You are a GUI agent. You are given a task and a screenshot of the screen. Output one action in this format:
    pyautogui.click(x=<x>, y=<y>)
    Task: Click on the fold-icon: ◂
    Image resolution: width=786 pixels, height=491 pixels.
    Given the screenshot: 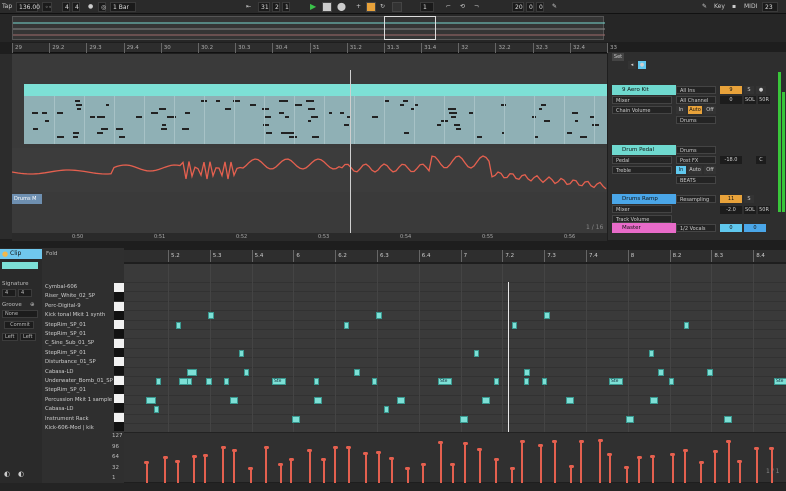 What is the action you would take?
    pyautogui.click(x=632, y=65)
    